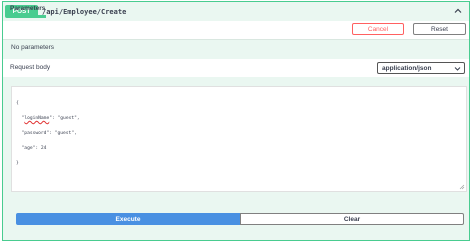 The height and width of the screenshot is (243, 474). Describe the element at coordinates (462, 187) in the screenshot. I see `resize-grip-icon` at that location.